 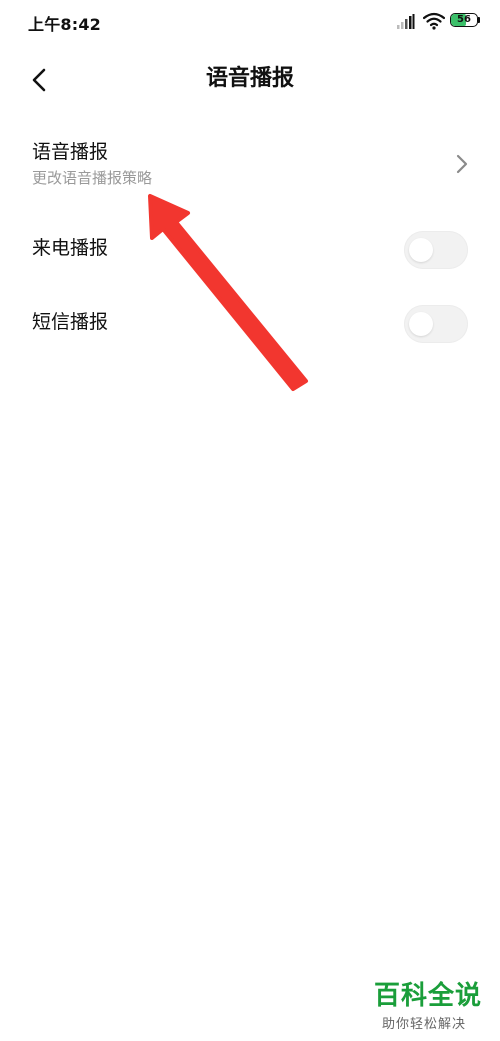 I want to click on watermark-slogan: 助你轻松解决, so click(x=424, y=1024).